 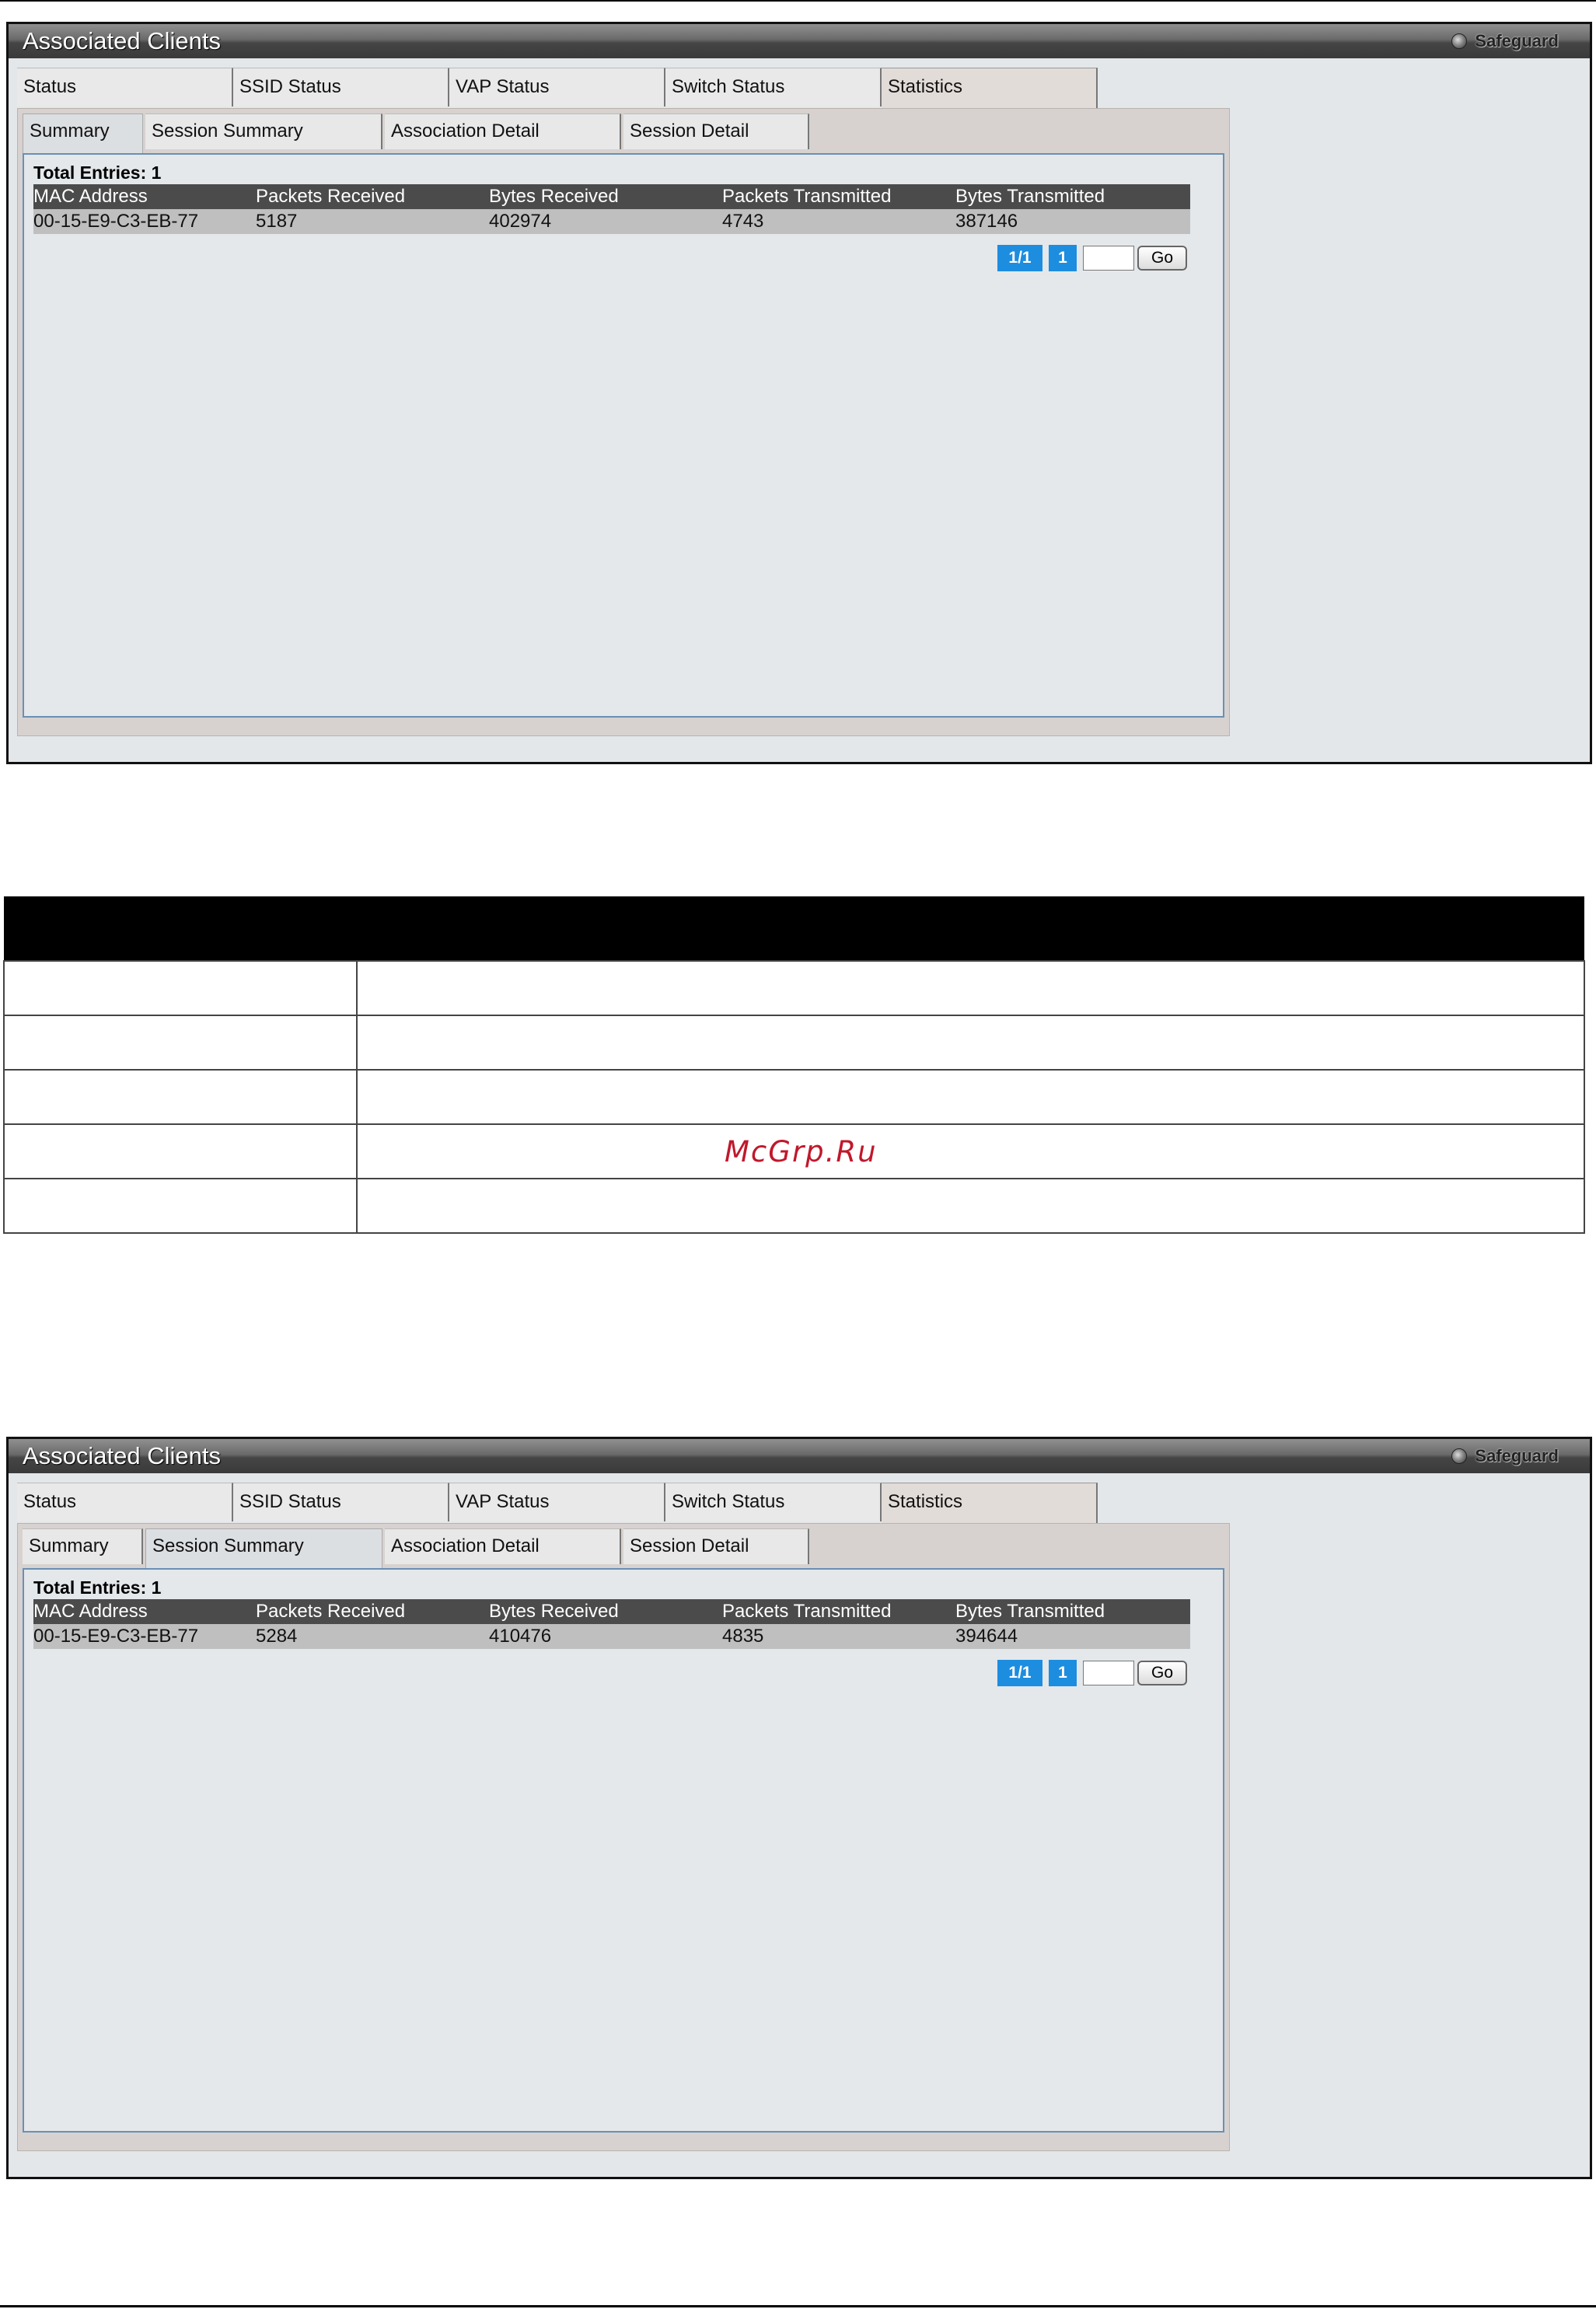 I want to click on cell-packets-received: 5187, so click(x=277, y=222).